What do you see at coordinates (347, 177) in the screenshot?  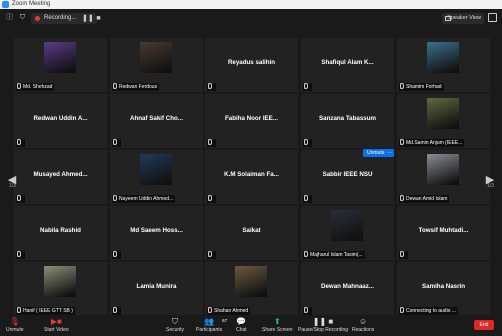 I see `participant-tile: Sabbir IEEE NSU` at bounding box center [347, 177].